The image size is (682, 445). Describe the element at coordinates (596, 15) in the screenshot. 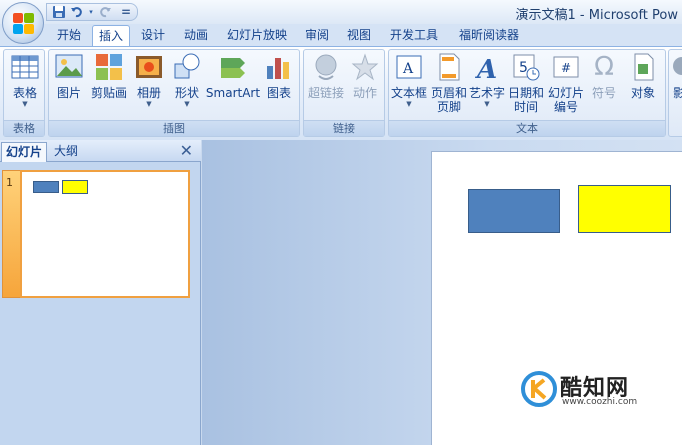

I see `window-title: 演示文稿1 - Microsoft Pow` at that location.